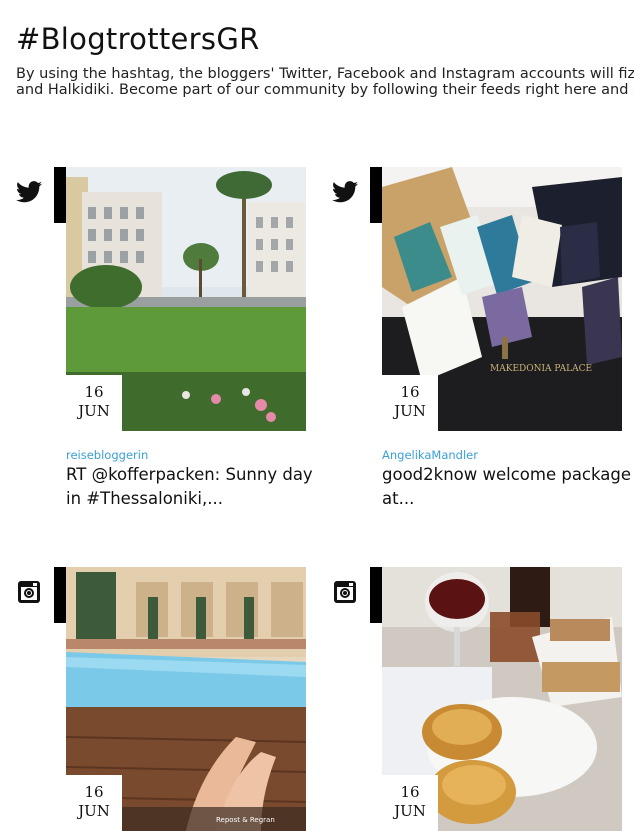 This screenshot has height=831, width=634. I want to click on photo-caption: MAKEDONIA PALACE, so click(541, 369).